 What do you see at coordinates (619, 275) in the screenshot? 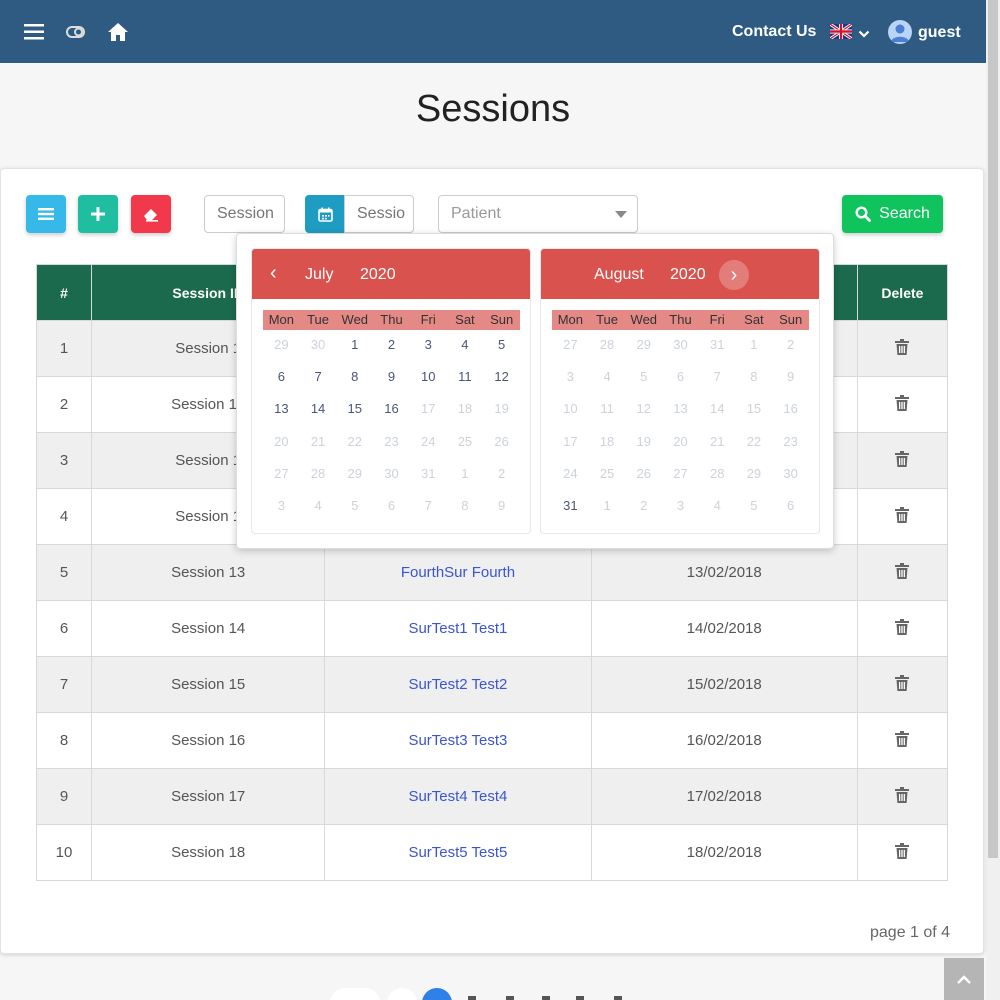
I see `month-name: August` at bounding box center [619, 275].